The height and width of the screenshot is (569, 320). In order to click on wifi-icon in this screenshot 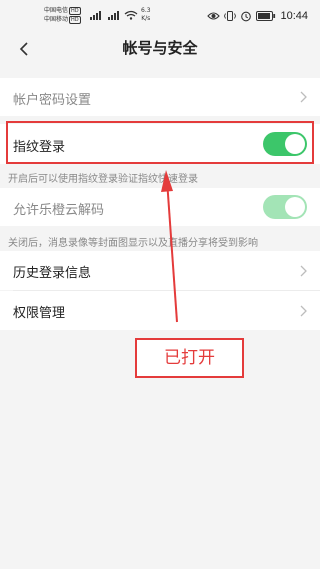, I will do `click(131, 15)`.